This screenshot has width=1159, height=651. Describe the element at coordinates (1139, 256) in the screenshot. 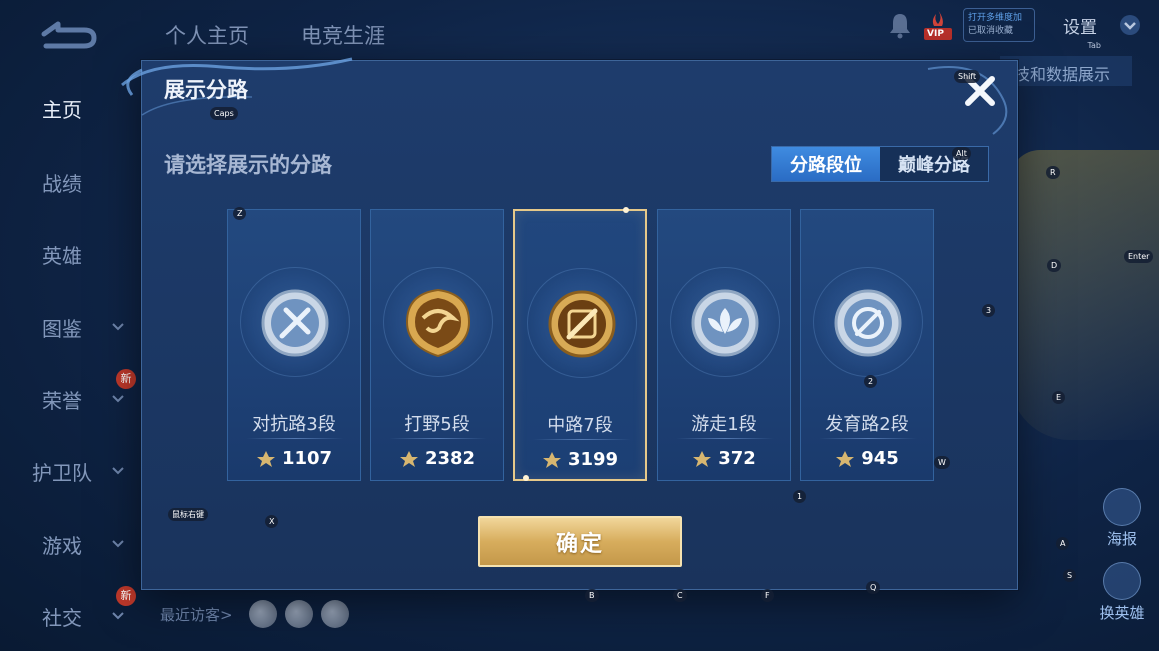

I see `key-hint-enter: Enter` at that location.